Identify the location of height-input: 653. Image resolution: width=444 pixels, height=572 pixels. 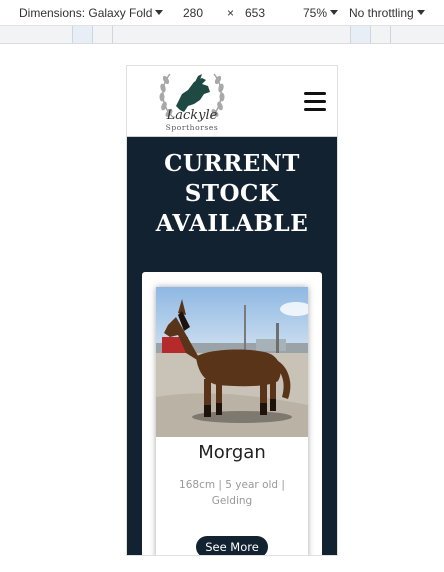
(255, 13).